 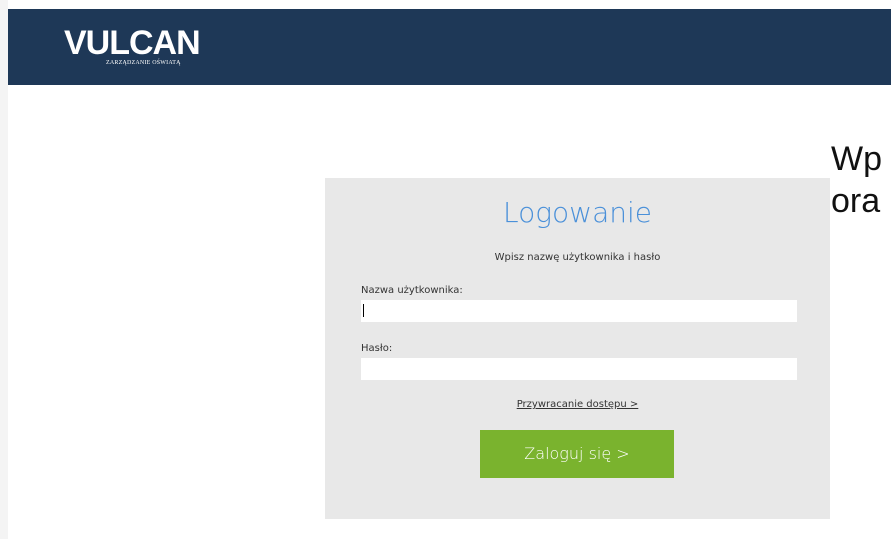 What do you see at coordinates (4, 269) in the screenshot?
I see `left-margin-strip` at bounding box center [4, 269].